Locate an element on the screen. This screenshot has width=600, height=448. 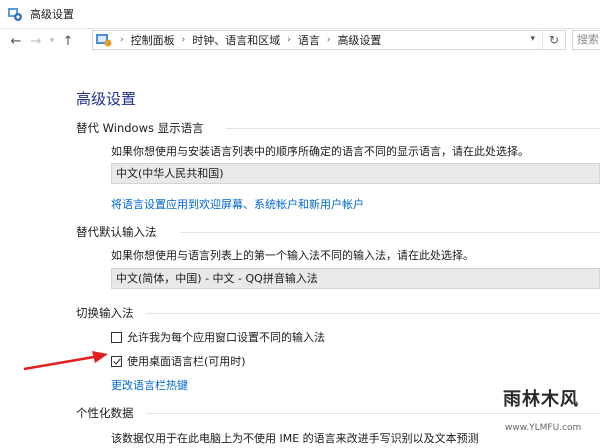
language-bar-checkbox is located at coordinates (116, 361).